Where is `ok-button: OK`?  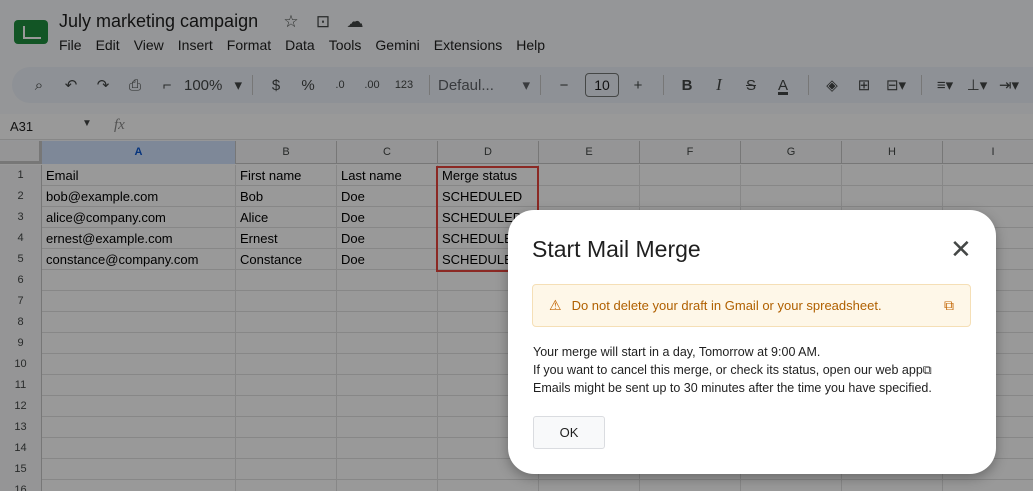 ok-button: OK is located at coordinates (569, 432).